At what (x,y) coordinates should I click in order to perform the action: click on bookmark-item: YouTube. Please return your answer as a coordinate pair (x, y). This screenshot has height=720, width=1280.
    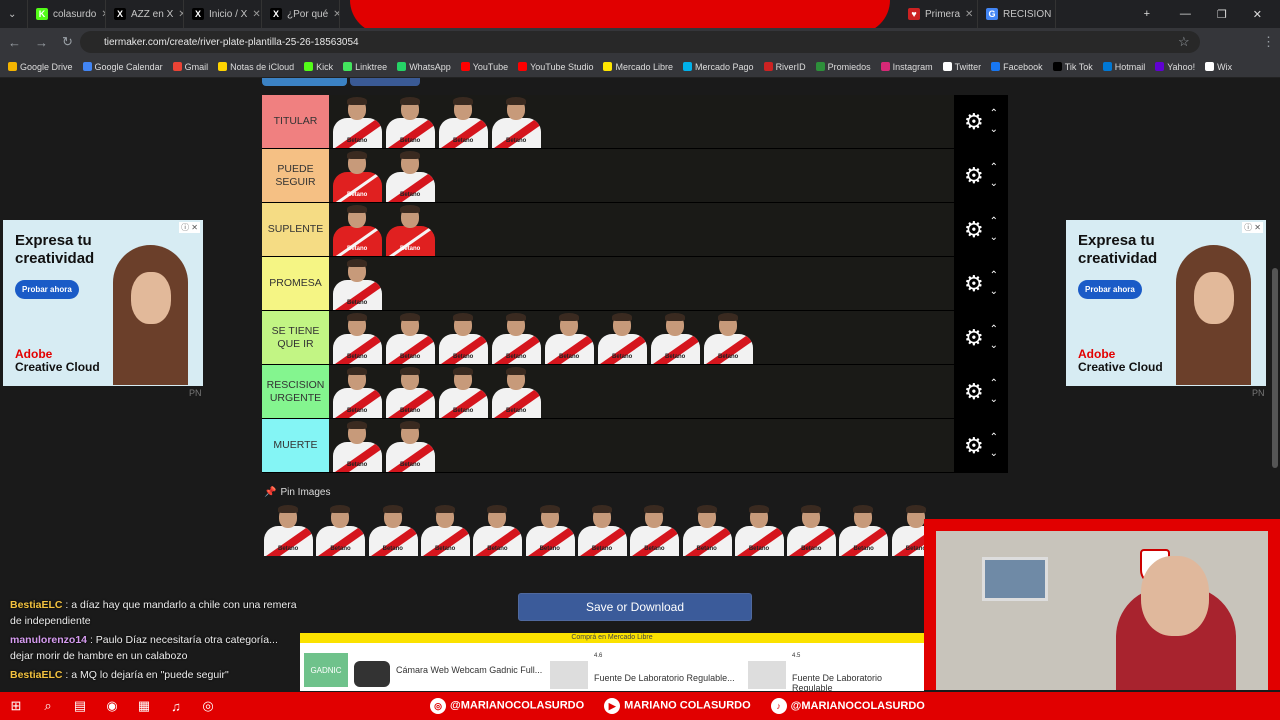
    Looking at the image, I should click on (484, 67).